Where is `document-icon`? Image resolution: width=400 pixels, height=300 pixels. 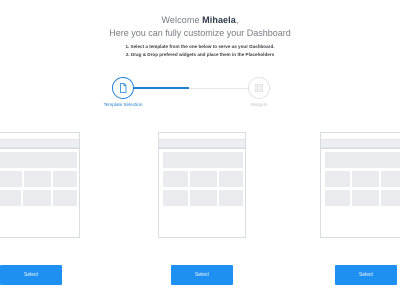 document-icon is located at coordinates (123, 88).